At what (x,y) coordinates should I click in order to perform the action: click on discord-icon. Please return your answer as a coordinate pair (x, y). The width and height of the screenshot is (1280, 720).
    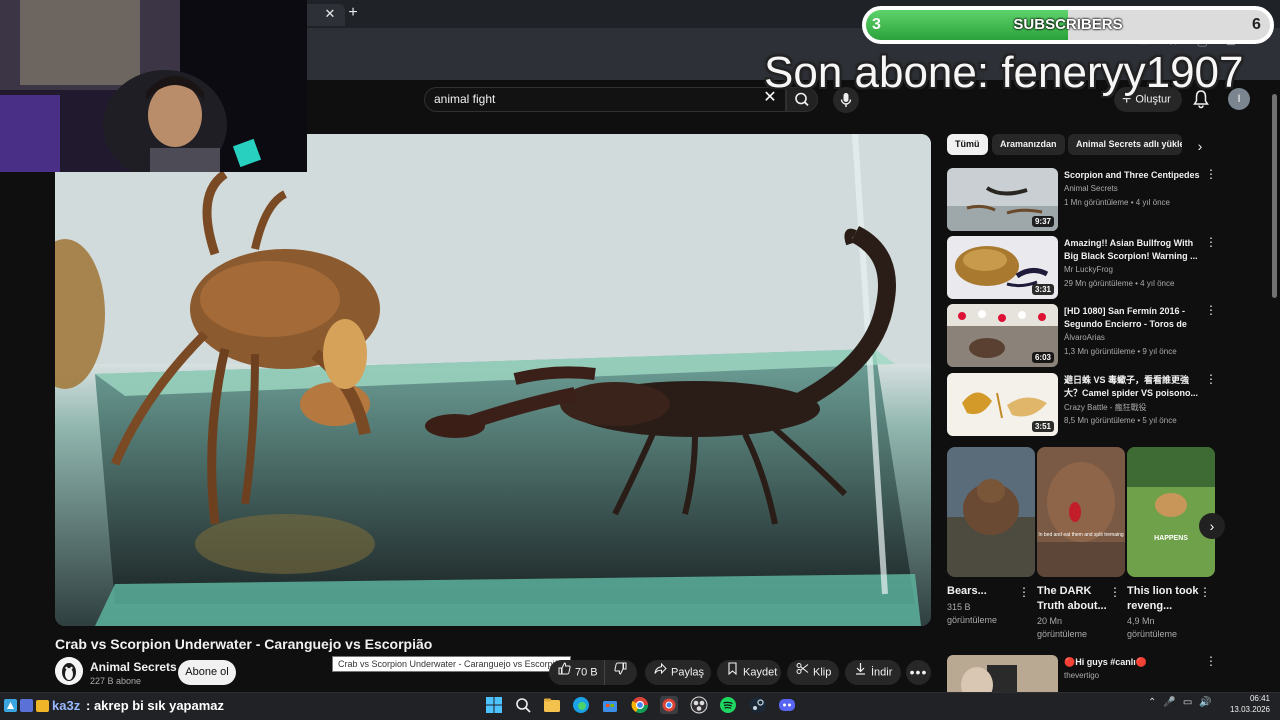
    Looking at the image, I should click on (787, 705).